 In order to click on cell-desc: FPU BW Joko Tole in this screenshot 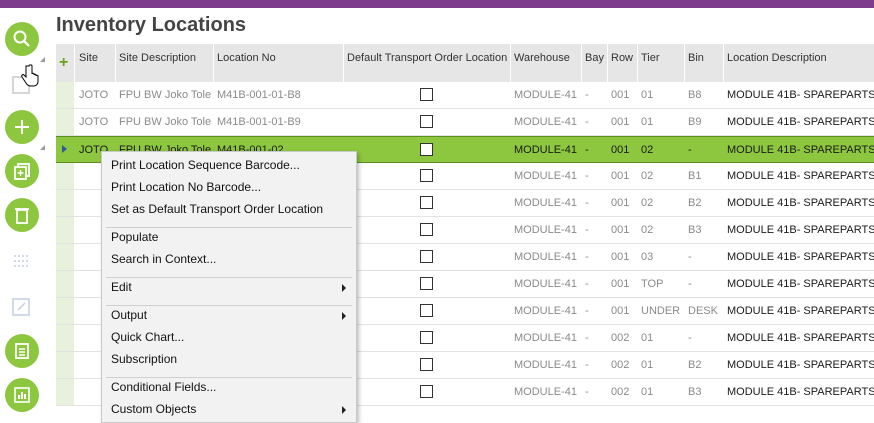, I will do `click(164, 122)`.